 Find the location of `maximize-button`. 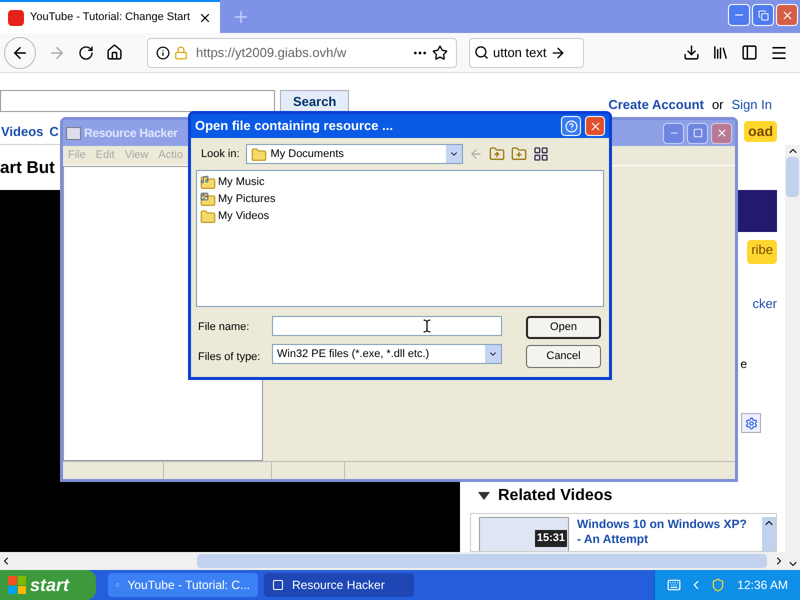

maximize-button is located at coordinates (697, 133).